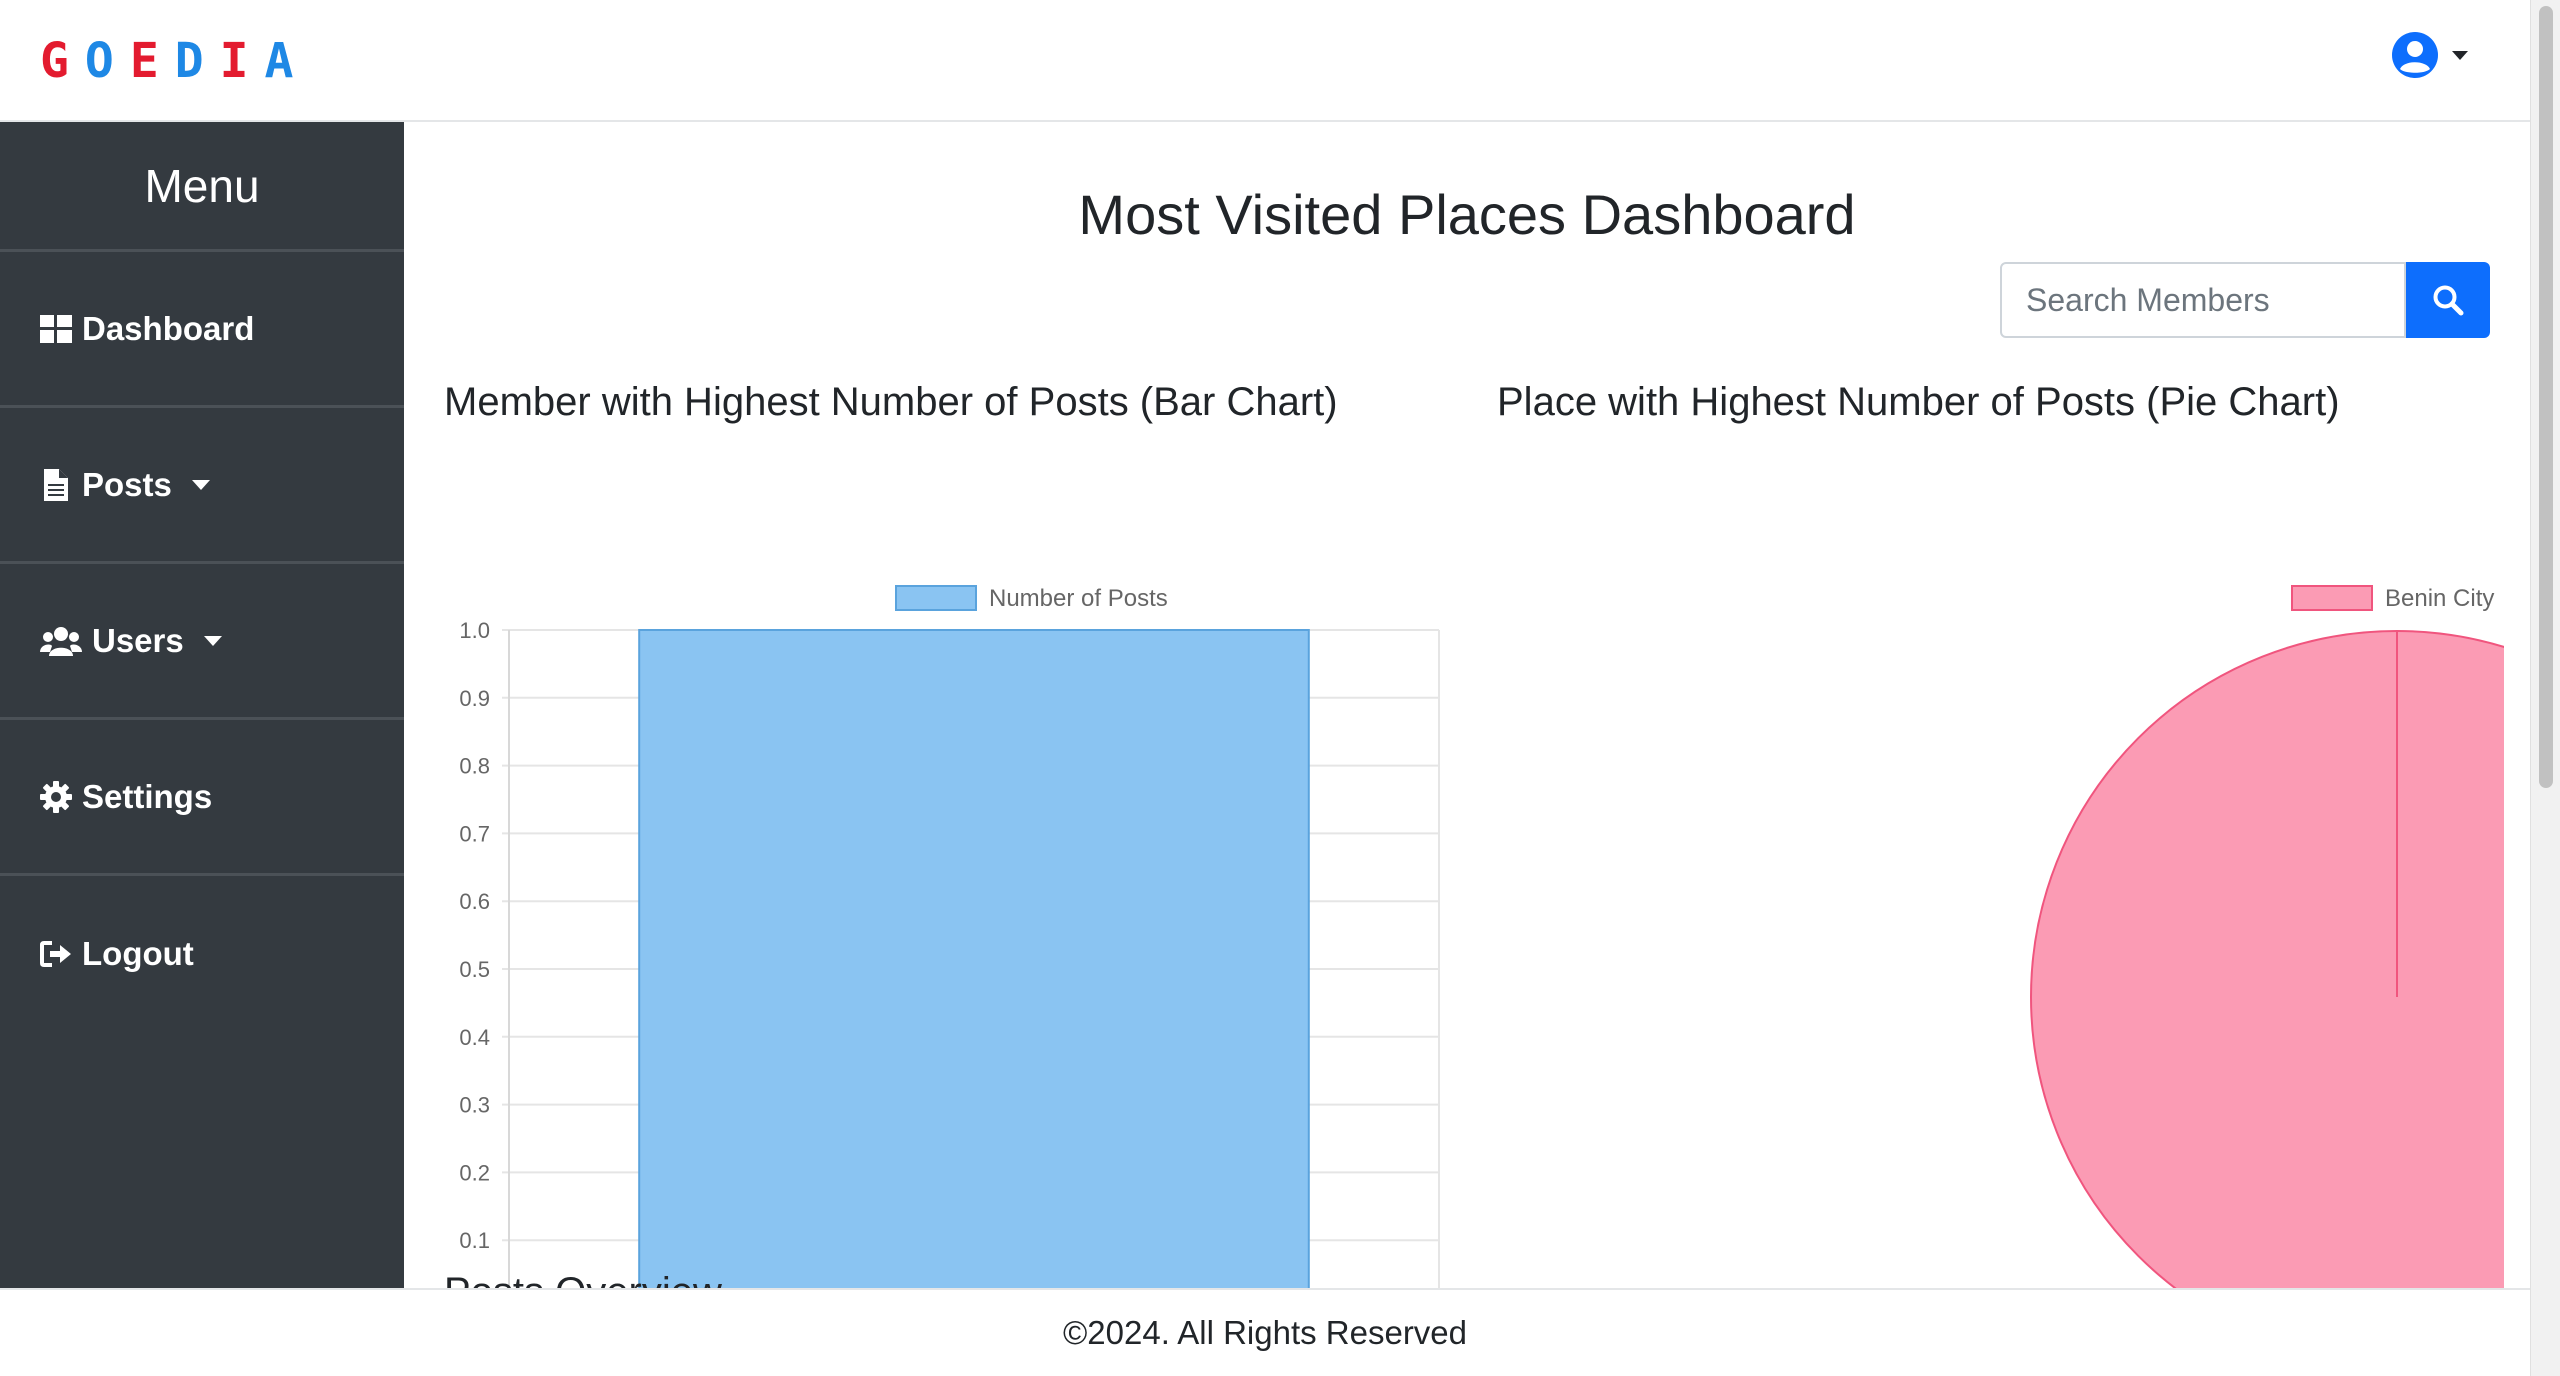 This screenshot has width=2560, height=1376. Describe the element at coordinates (239, 61) in the screenshot. I see `logo-letter: I` at that location.